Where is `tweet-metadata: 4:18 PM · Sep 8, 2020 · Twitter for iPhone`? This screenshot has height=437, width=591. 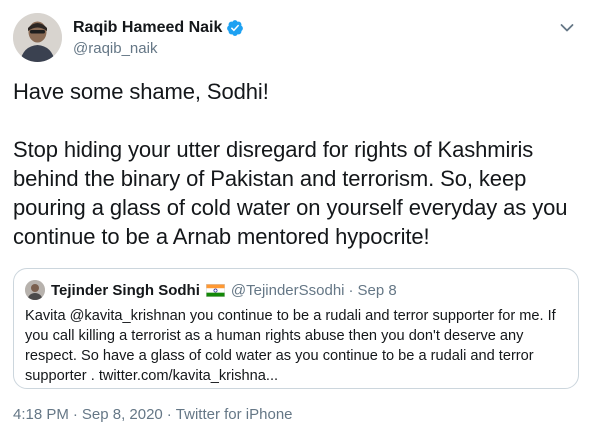 tweet-metadata: 4:18 PM · Sep 8, 2020 · Twitter for iPhone is located at coordinates (153, 415).